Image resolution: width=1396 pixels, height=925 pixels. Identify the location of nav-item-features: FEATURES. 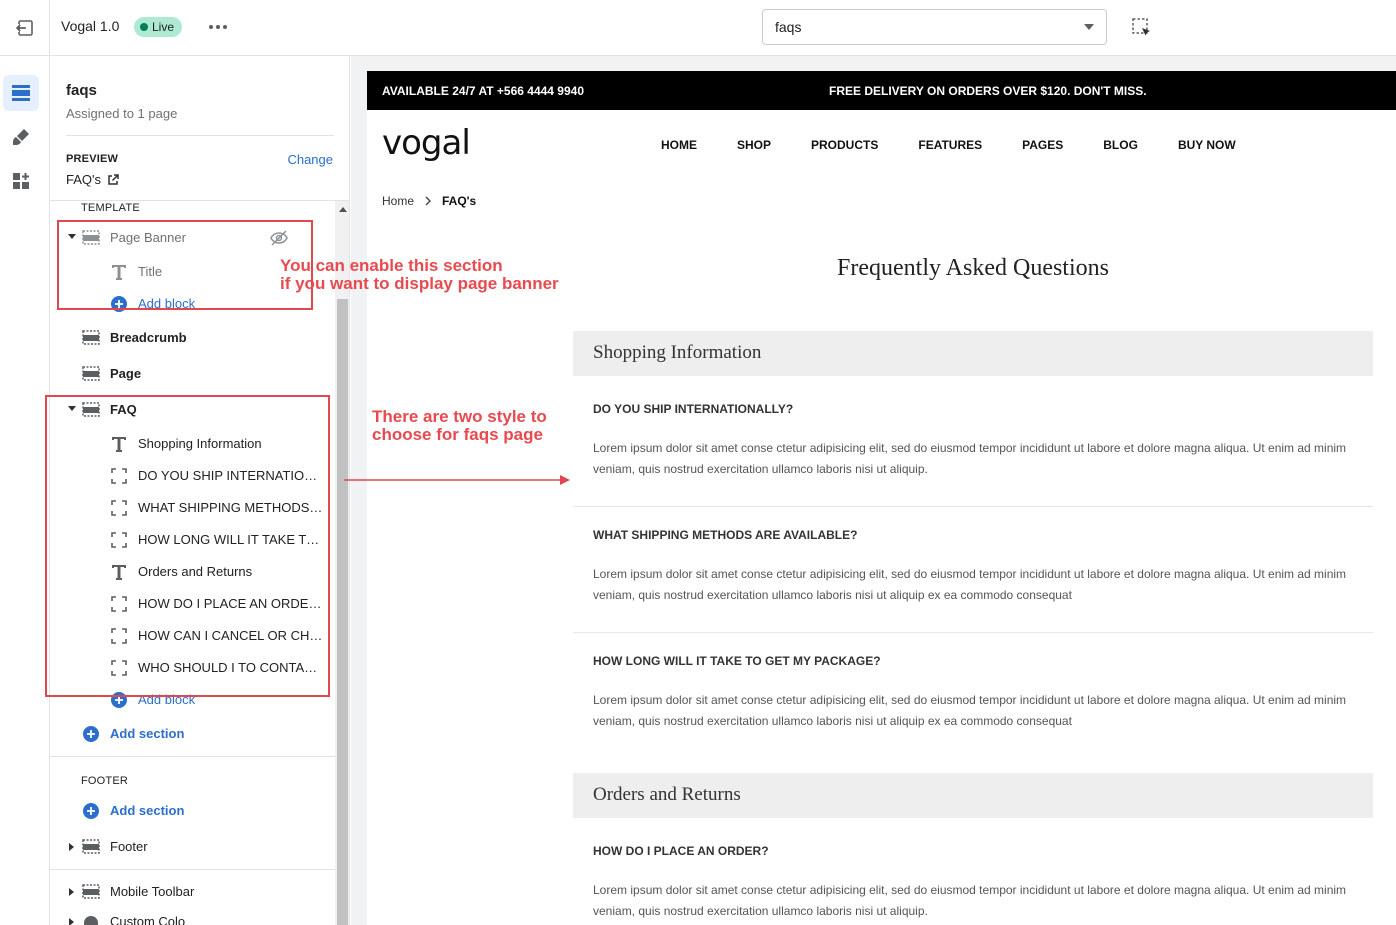
(950, 145).